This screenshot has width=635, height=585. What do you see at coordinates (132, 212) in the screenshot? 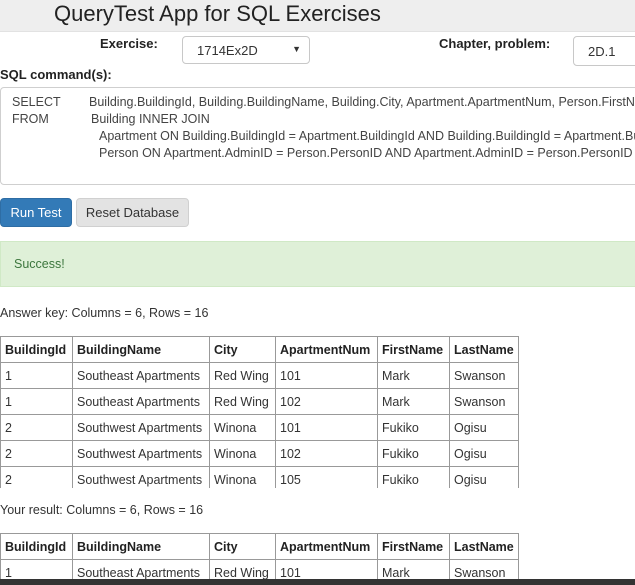
I see `reset-database-button: Reset Database` at bounding box center [132, 212].